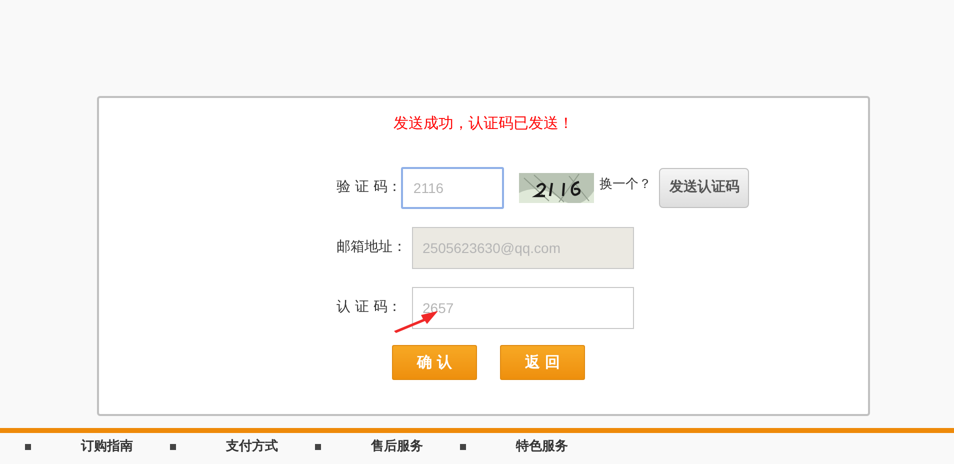  Describe the element at coordinates (484, 123) in the screenshot. I see `success-message: 发送成功，认证码已发送！` at that location.